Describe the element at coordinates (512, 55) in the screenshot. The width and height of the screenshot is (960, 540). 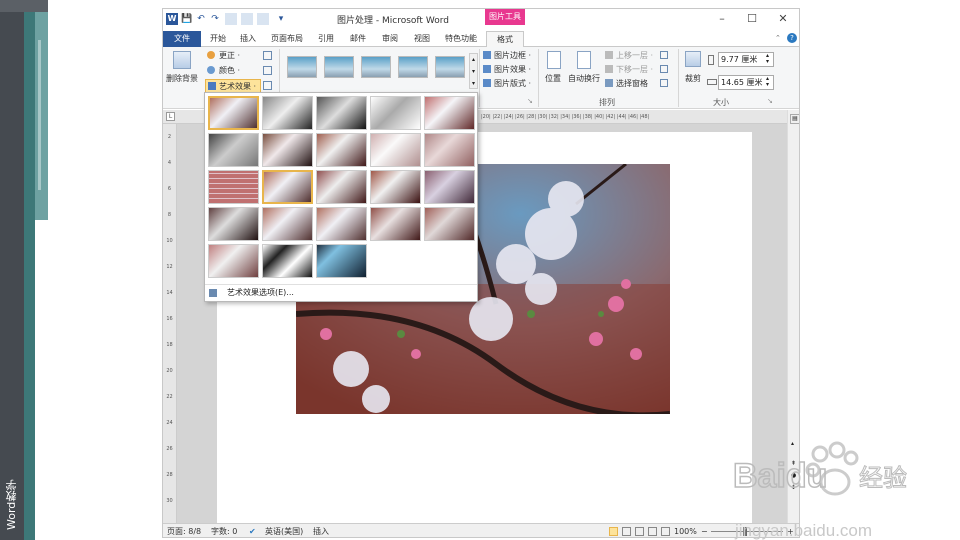
I see `picture-border-button: 图片边框 ·` at that location.